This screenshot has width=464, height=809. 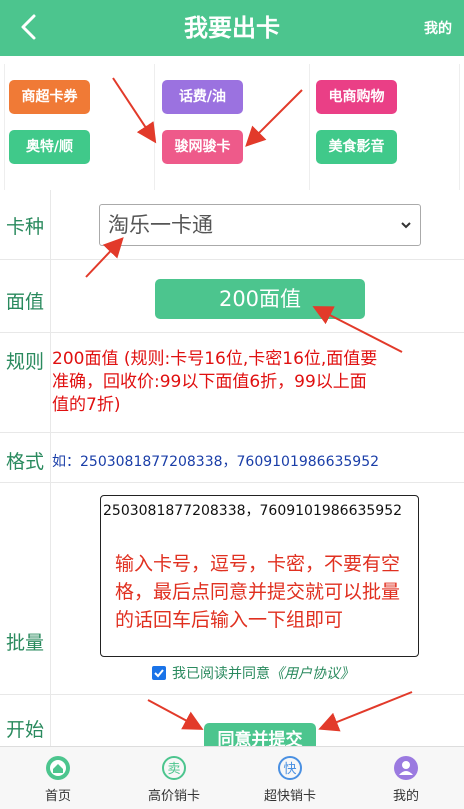 I want to click on tab-sell-label: 高价销卡, so click(x=173, y=796).